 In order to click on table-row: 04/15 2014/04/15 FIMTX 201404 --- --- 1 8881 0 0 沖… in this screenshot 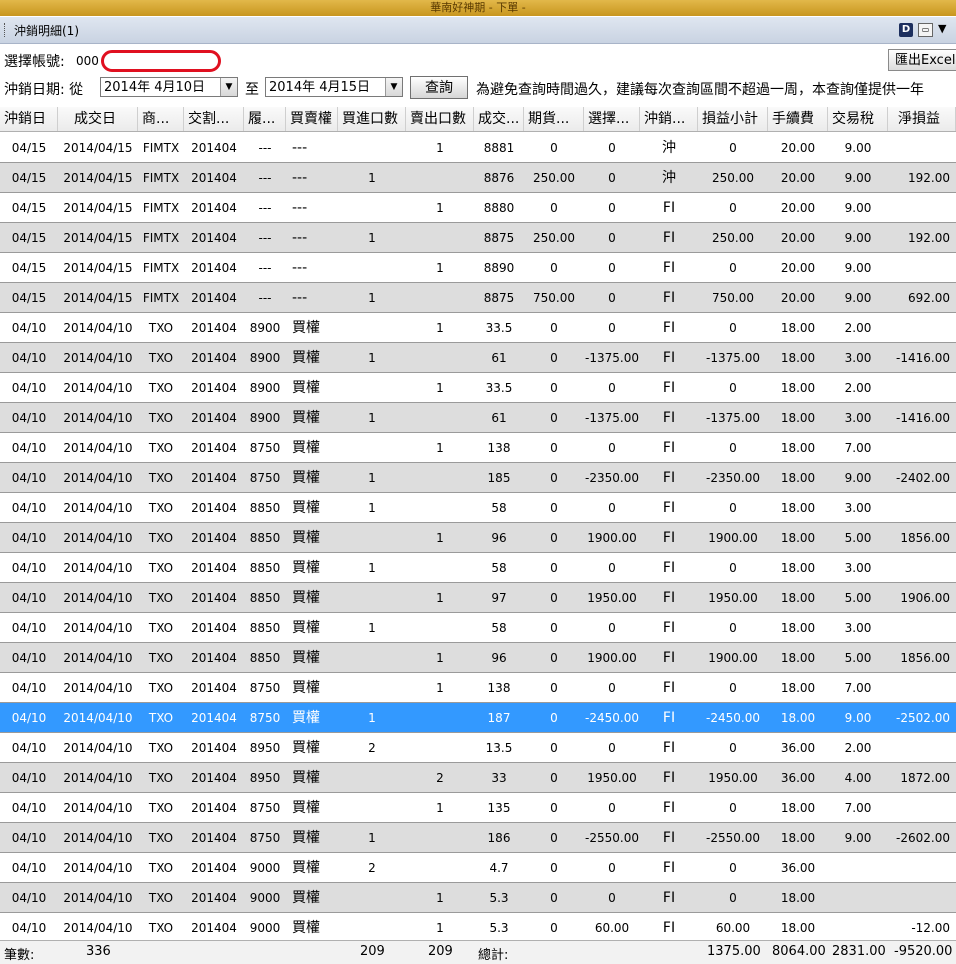, I will do `click(478, 148)`.